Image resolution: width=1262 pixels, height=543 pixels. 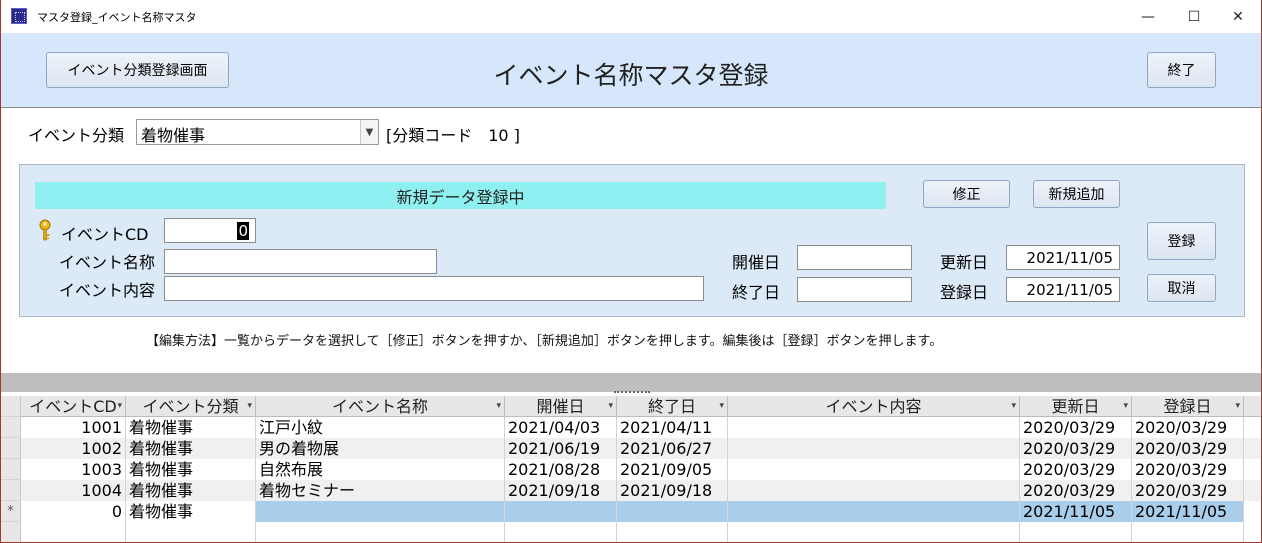 What do you see at coordinates (73, 406) in the screenshot?
I see `column-header: イベントCD ▾` at bounding box center [73, 406].